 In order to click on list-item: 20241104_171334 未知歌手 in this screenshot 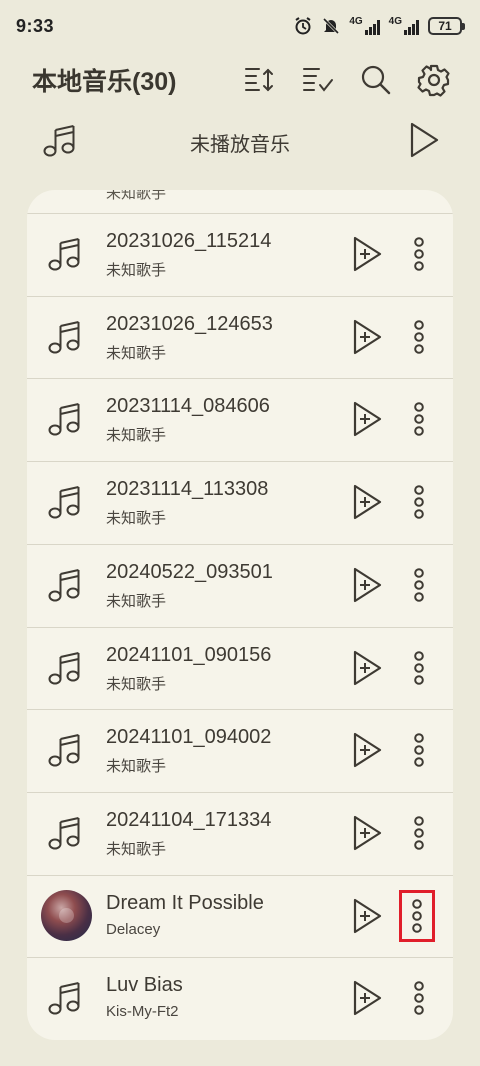, I will do `click(240, 832)`.